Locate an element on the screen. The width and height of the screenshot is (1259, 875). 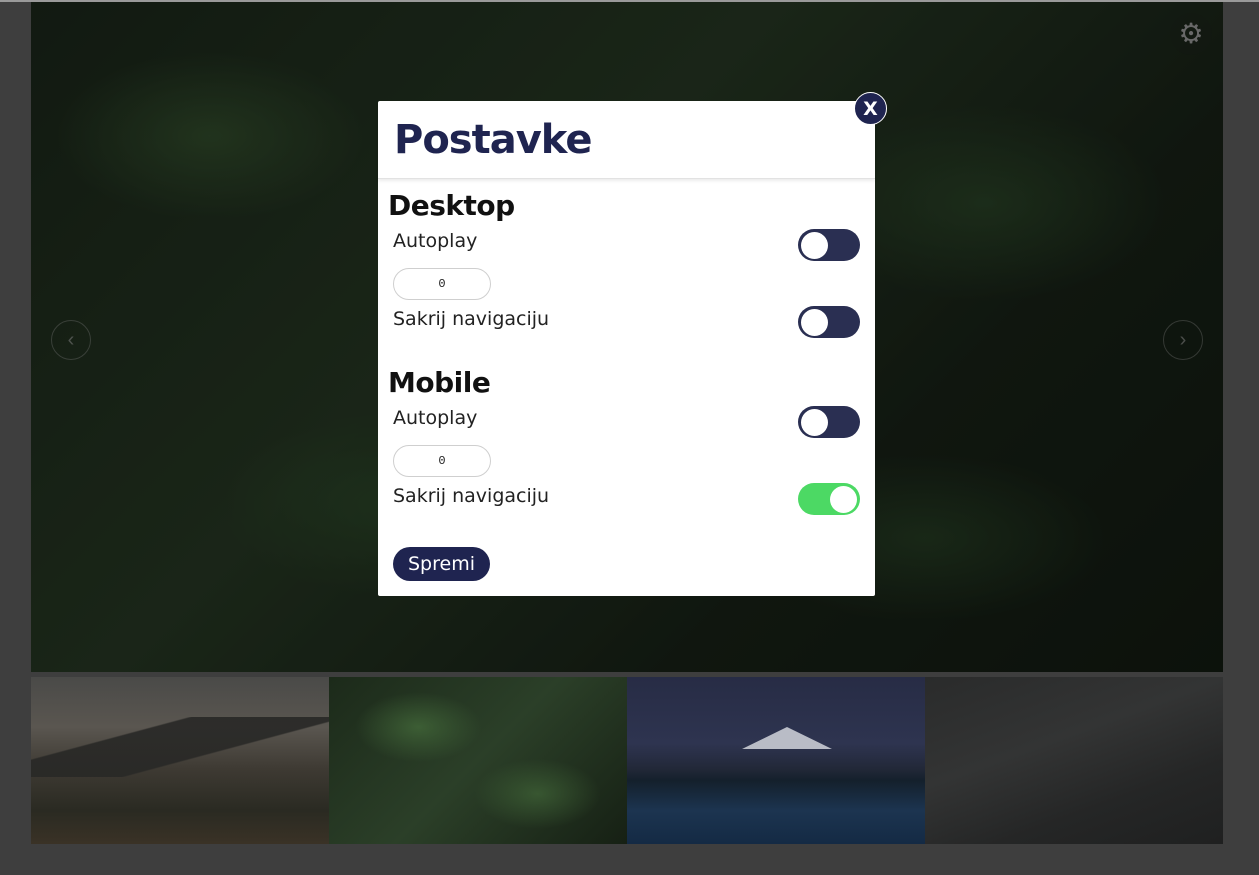
modal-title: Postavke is located at coordinates (493, 139).